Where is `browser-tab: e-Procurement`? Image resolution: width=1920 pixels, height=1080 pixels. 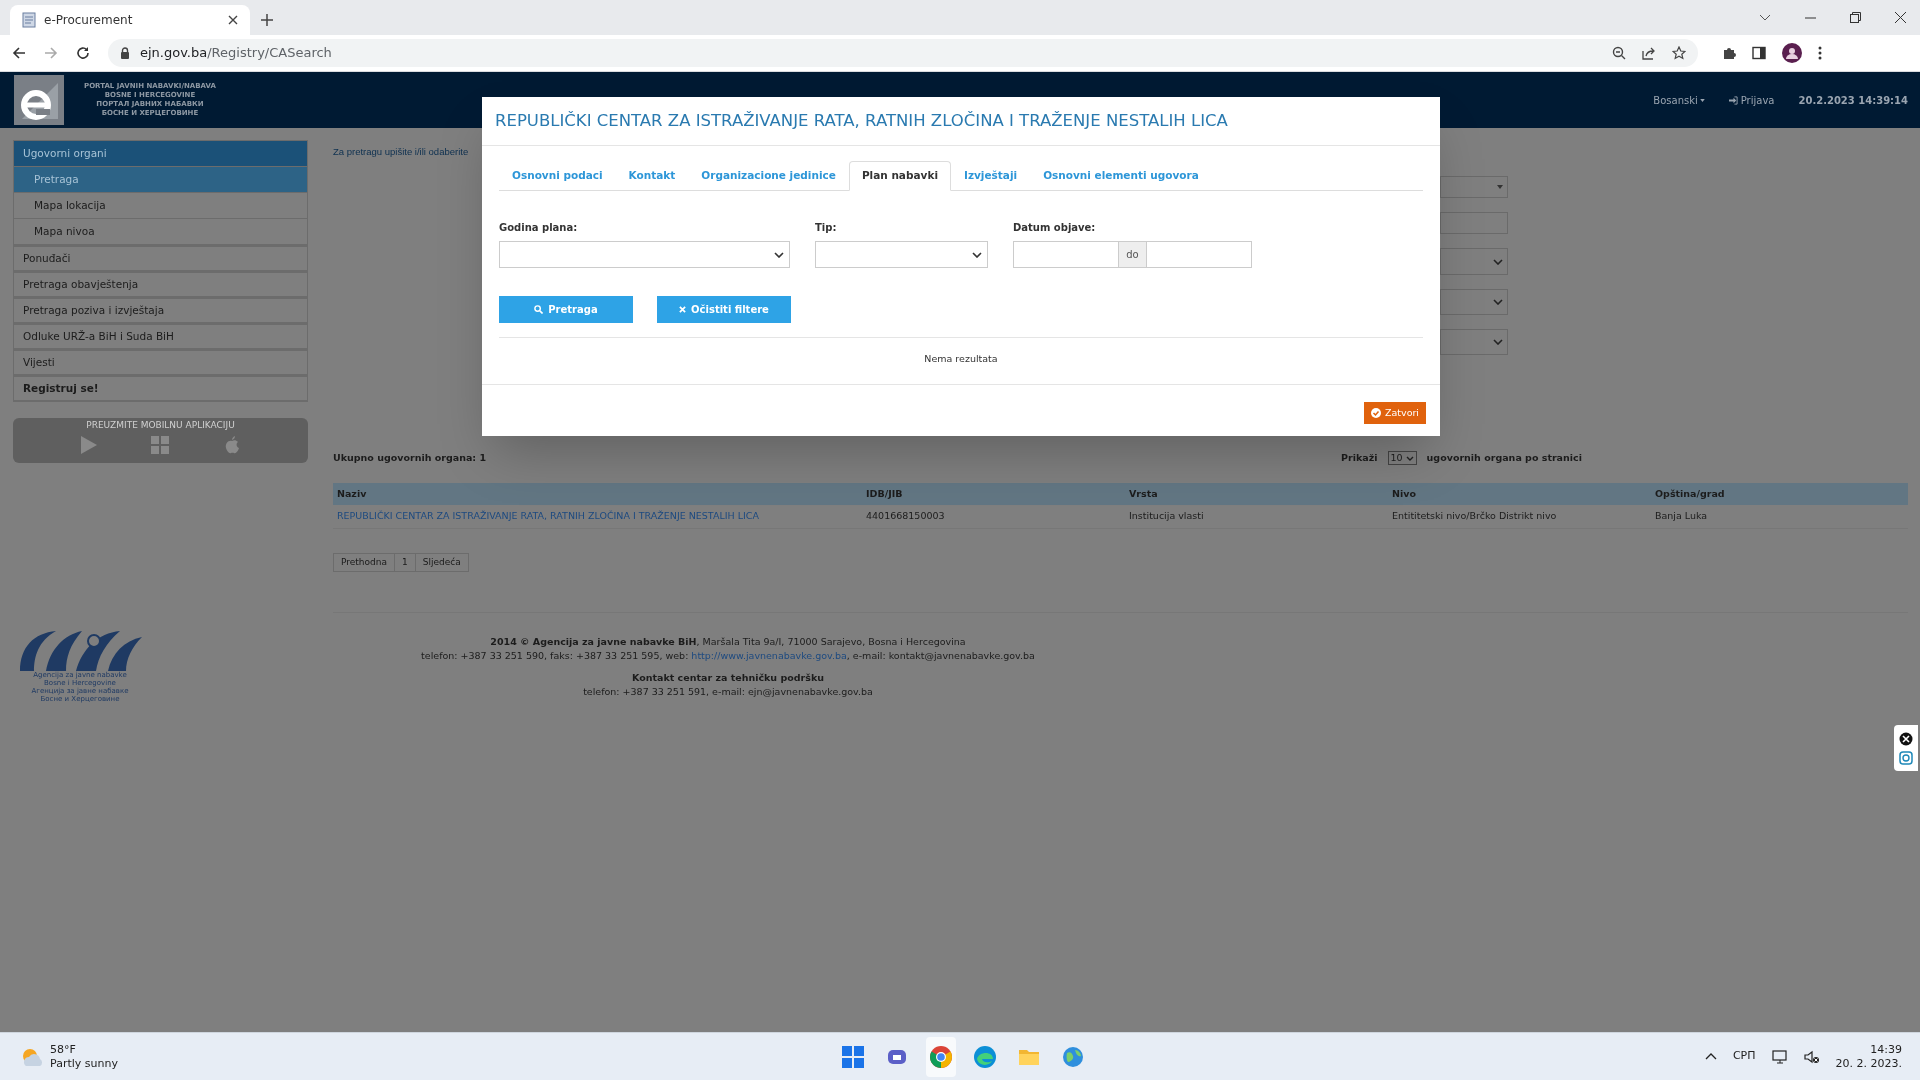
browser-tab: e-Procurement is located at coordinates (130, 20).